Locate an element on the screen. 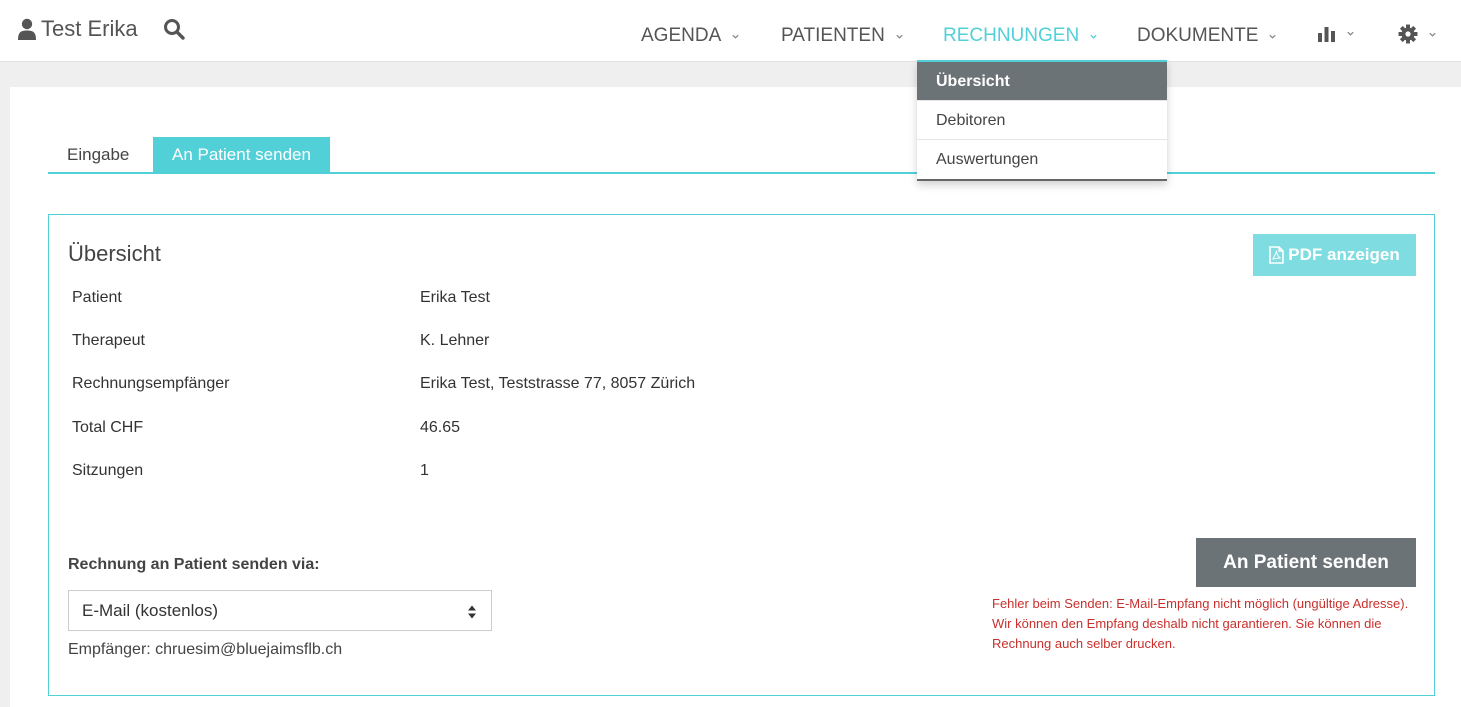 This screenshot has height=707, width=1461. row-value: 46.65 is located at coordinates (440, 427).